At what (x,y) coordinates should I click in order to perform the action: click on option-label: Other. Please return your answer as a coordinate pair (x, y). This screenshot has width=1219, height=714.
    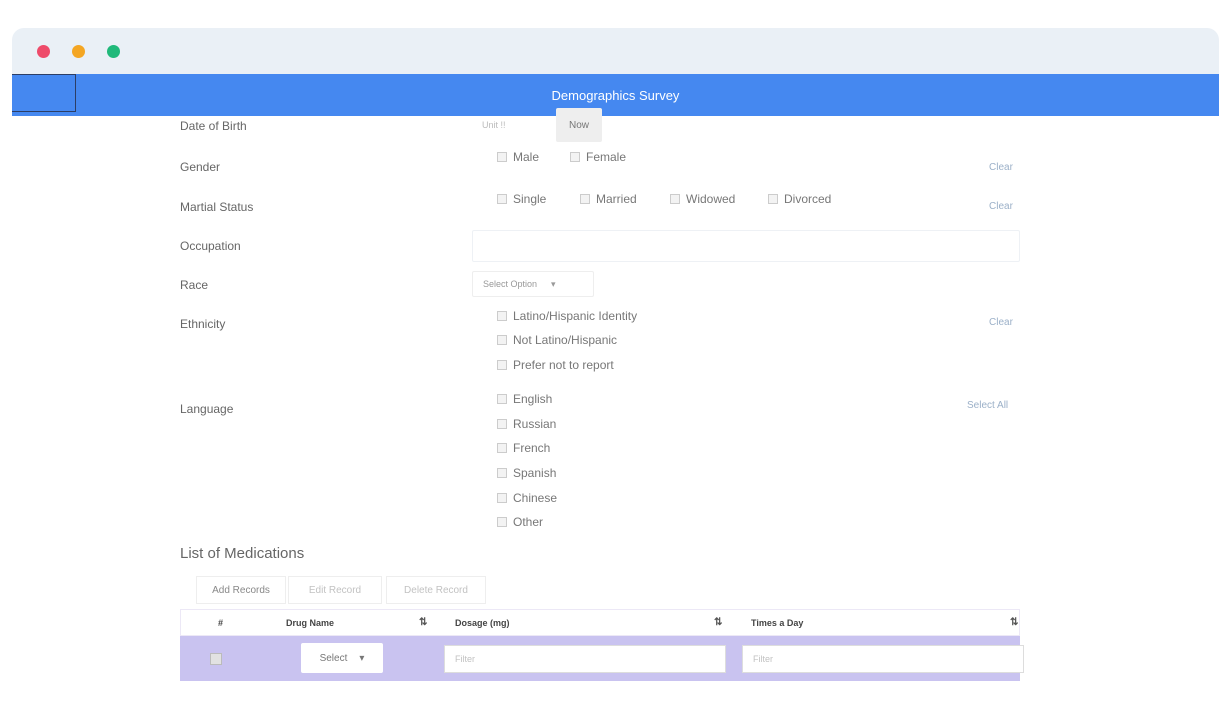
    Looking at the image, I should click on (528, 522).